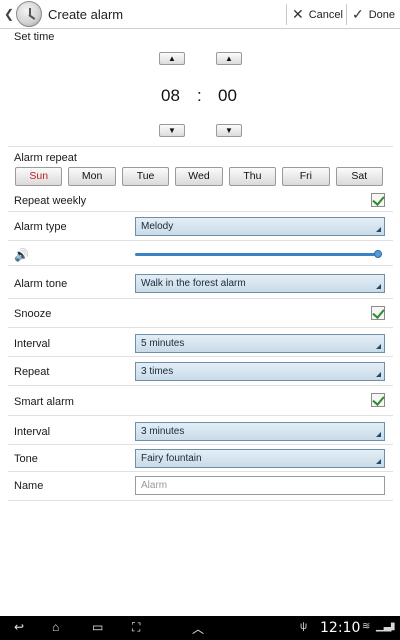 The image size is (400, 640). Describe the element at coordinates (229, 130) in the screenshot. I see `minute-down-button: ▼` at that location.